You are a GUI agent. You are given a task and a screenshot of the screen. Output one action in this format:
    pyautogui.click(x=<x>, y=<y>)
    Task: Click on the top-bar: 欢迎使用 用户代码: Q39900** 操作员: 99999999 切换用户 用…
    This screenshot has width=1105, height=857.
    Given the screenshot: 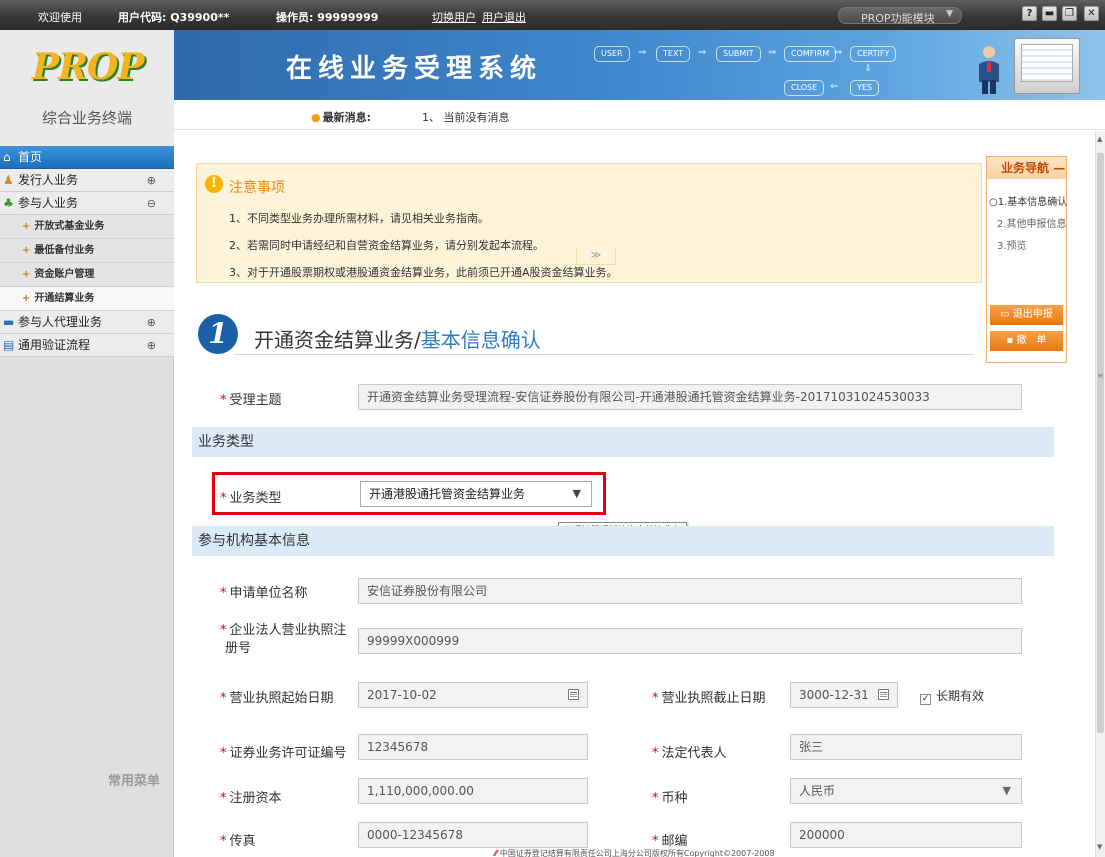 What is the action you would take?
    pyautogui.click(x=552, y=15)
    